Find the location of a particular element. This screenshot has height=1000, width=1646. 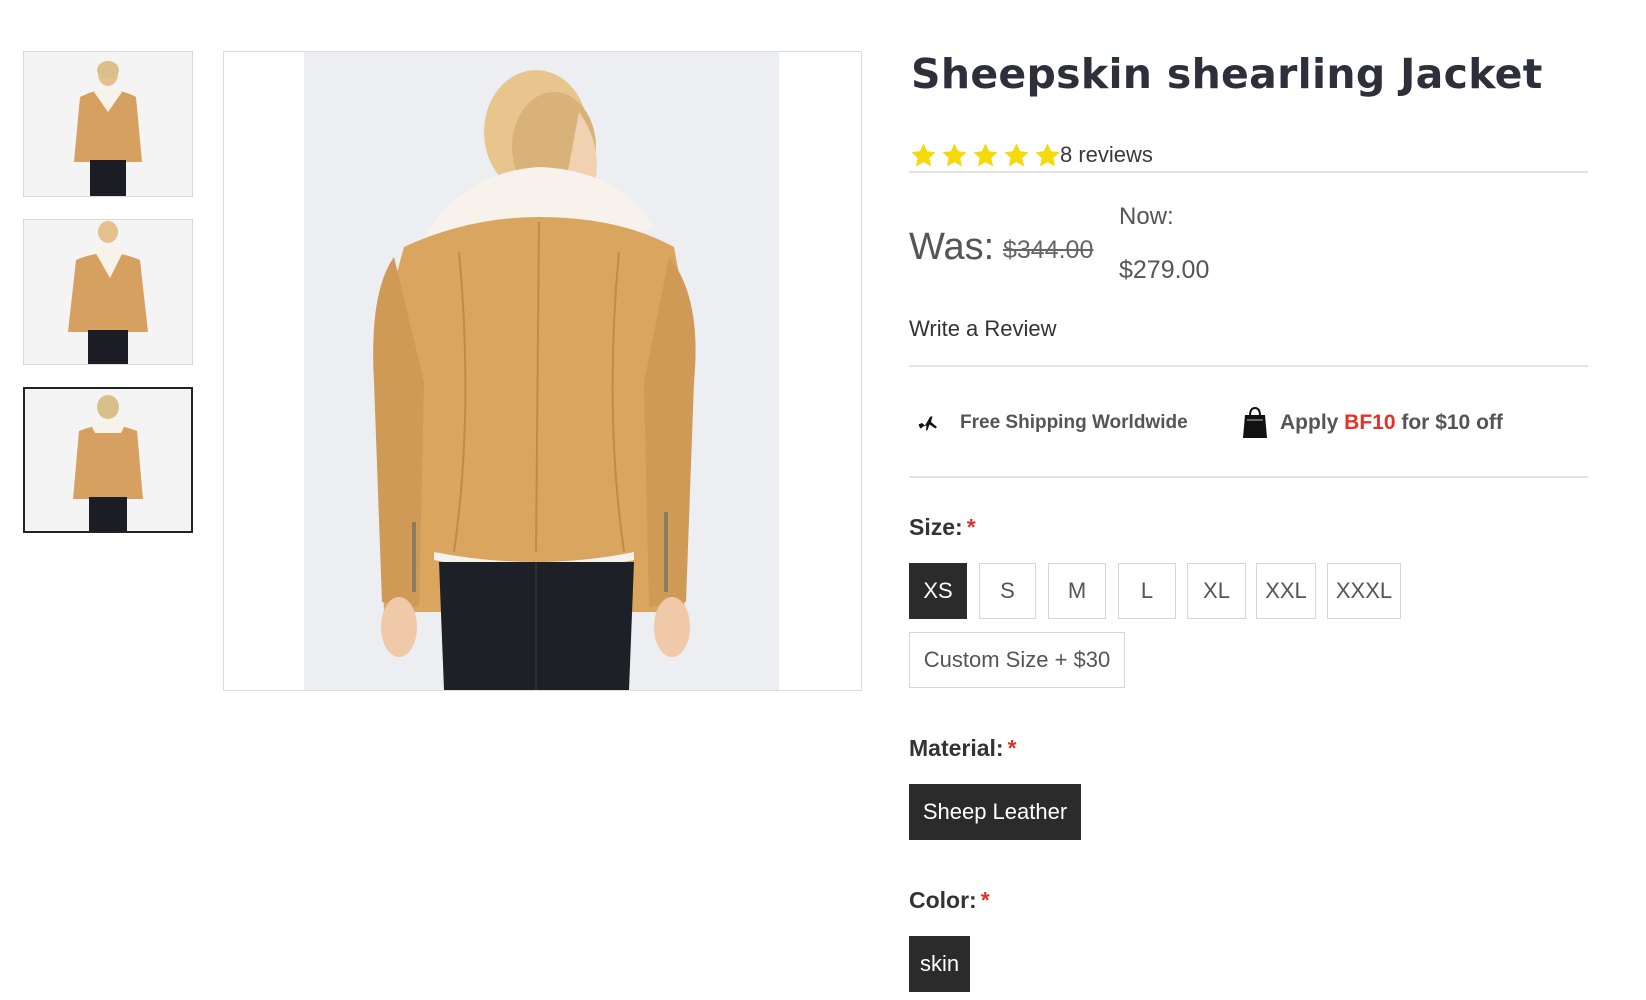

size-option-xs: XS is located at coordinates (938, 591).